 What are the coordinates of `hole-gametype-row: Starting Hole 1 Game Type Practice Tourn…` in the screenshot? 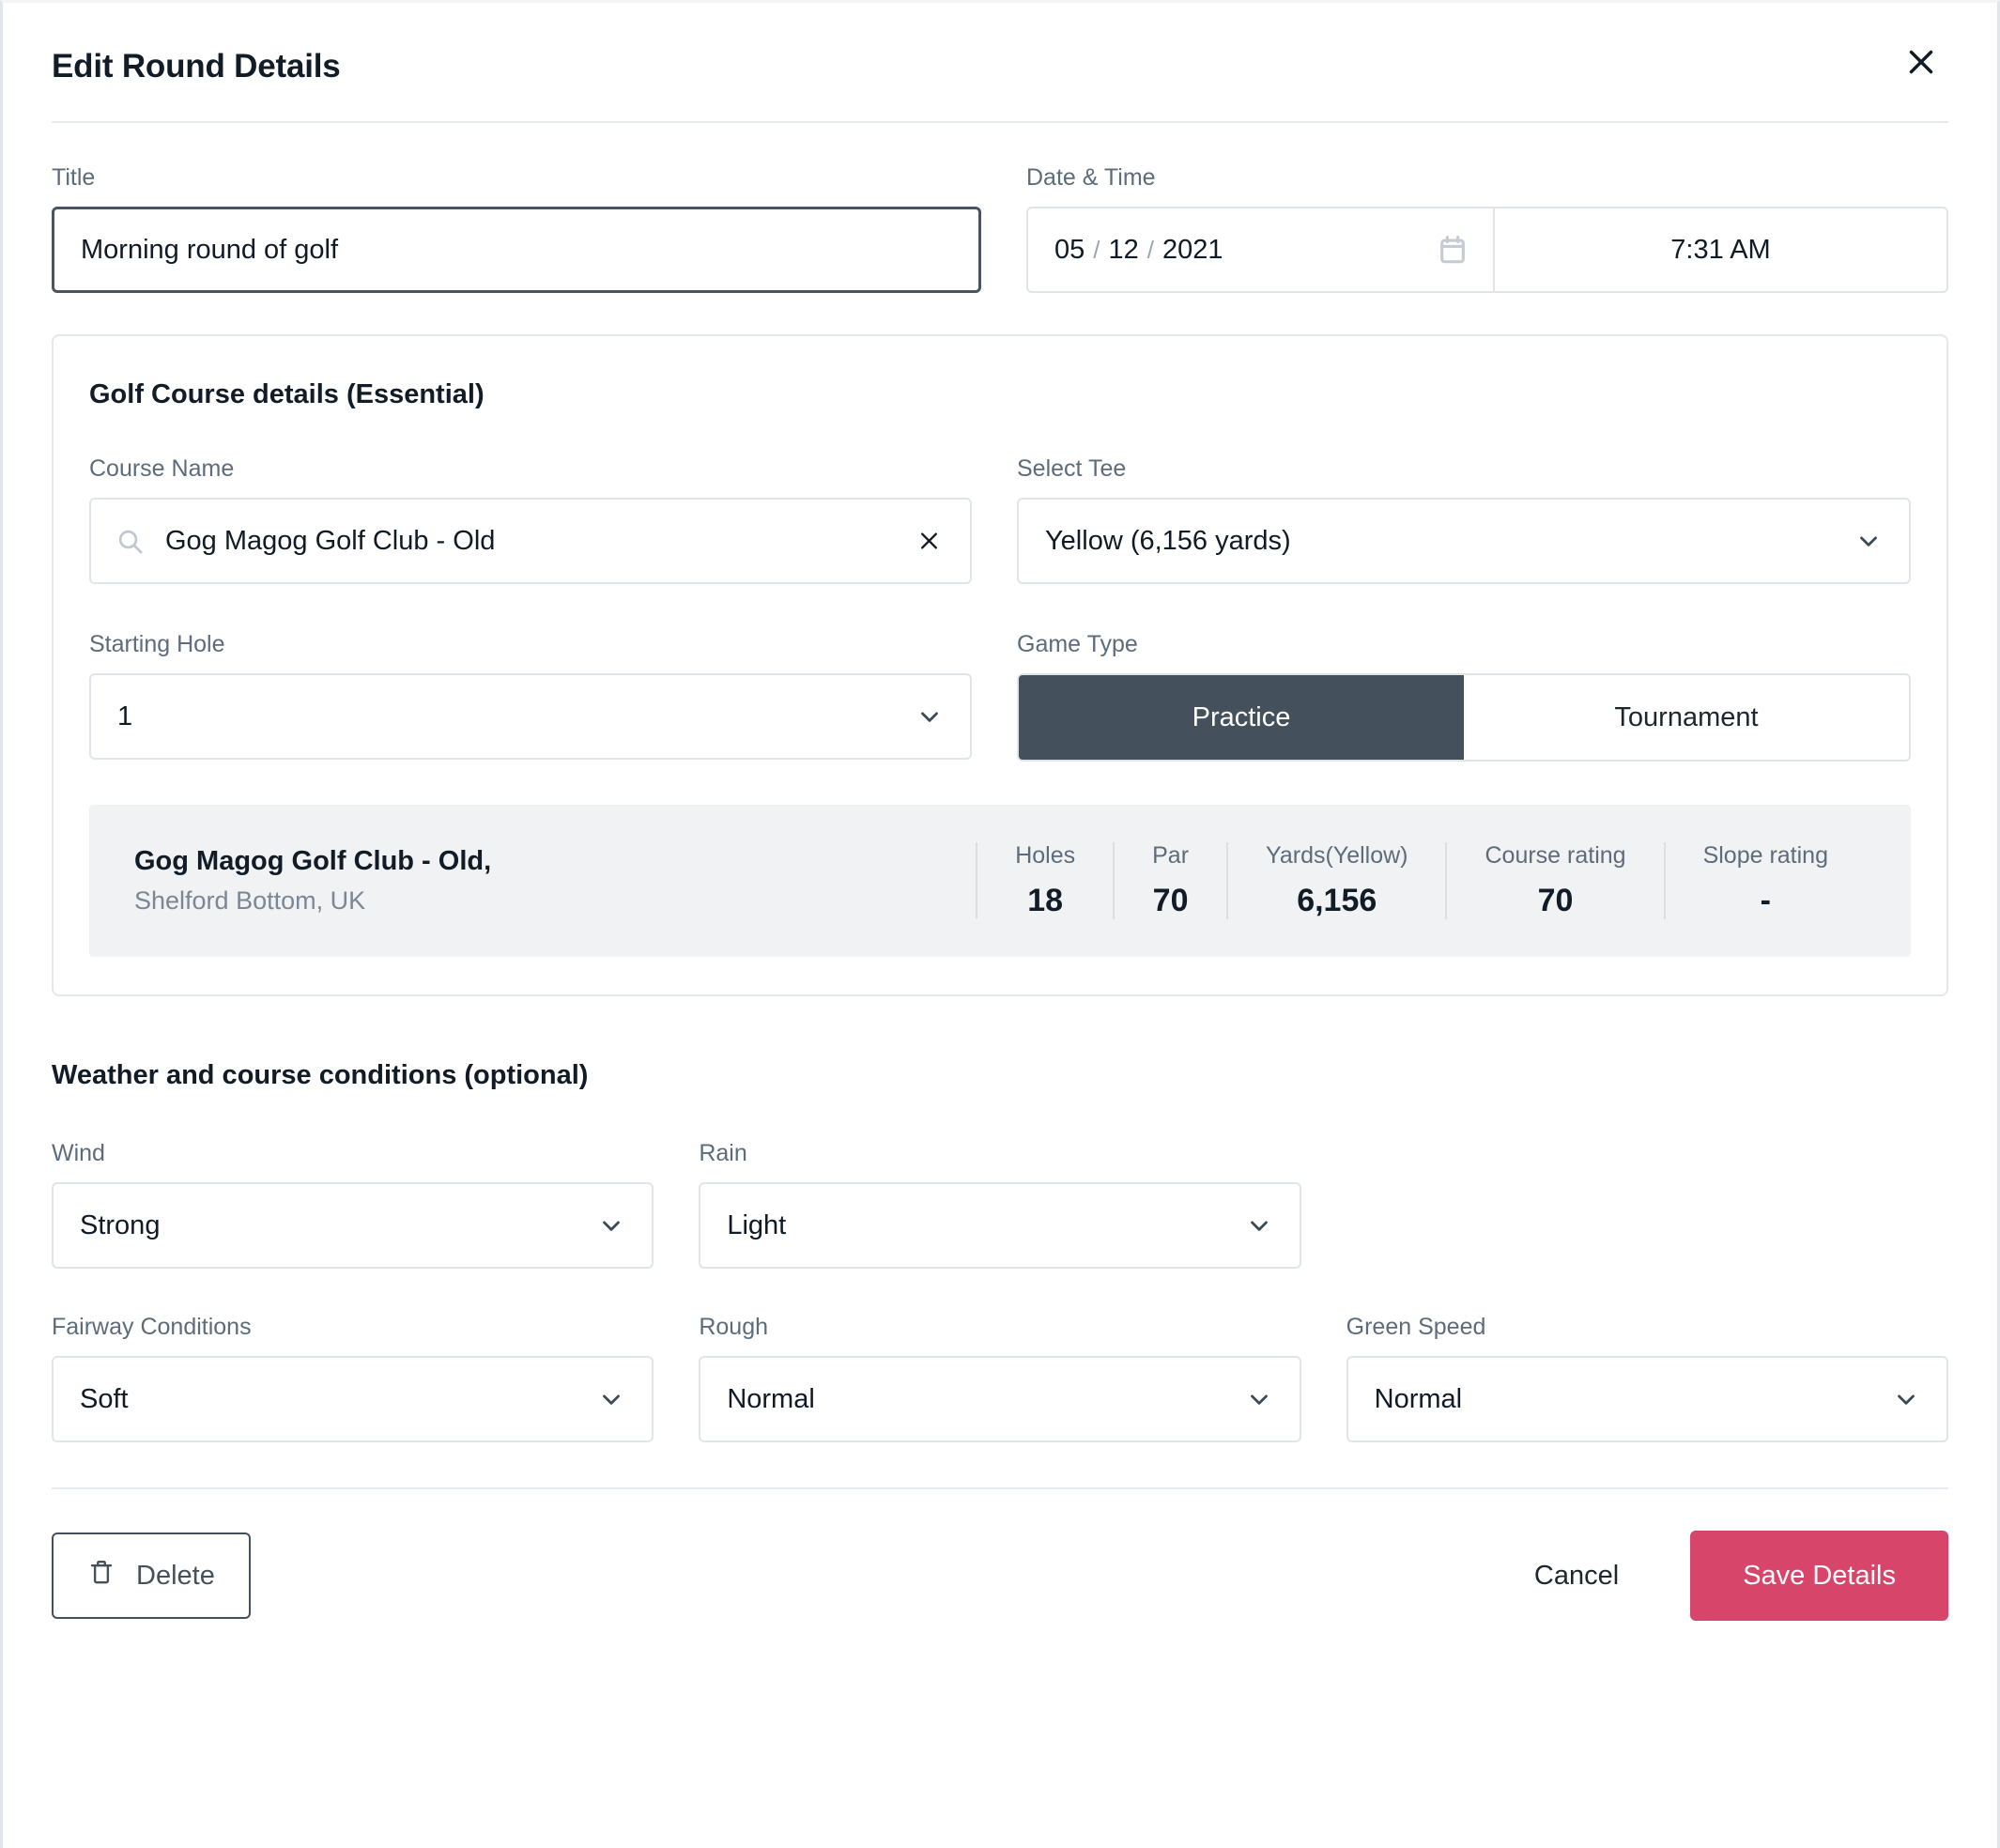 It's located at (1000, 696).